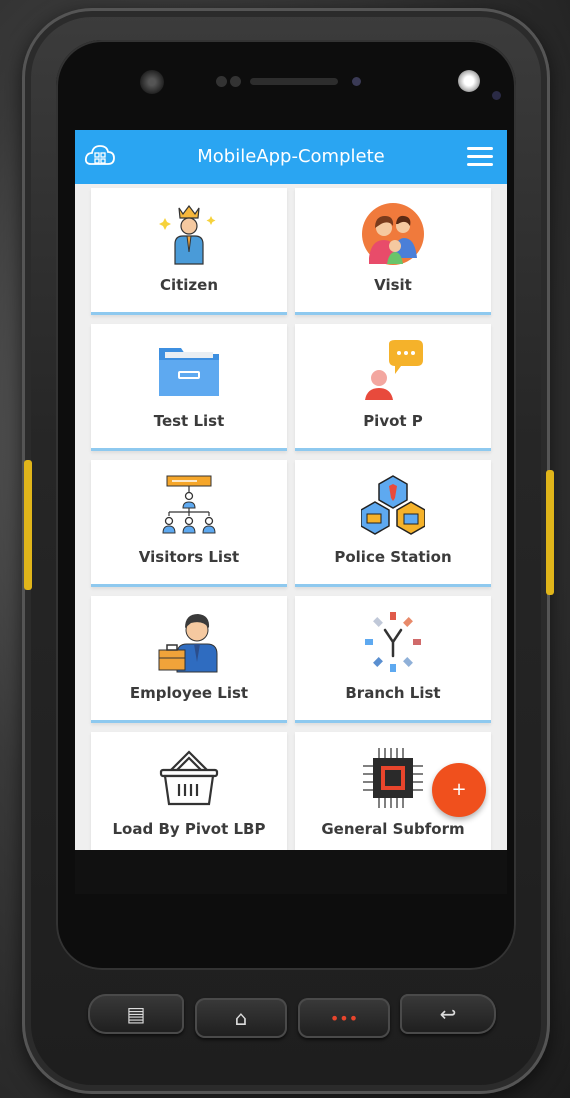  Describe the element at coordinates (189, 778) in the screenshot. I see `basket-icon` at that location.